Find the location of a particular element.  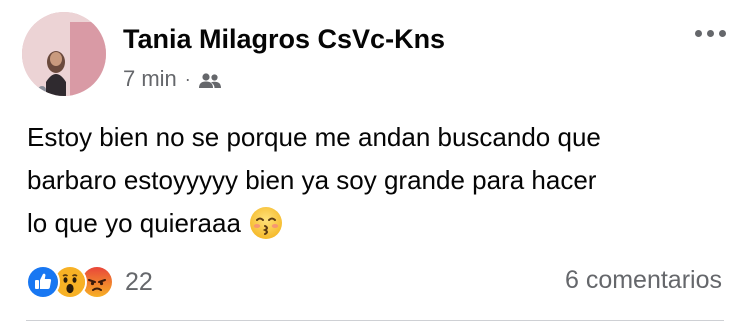

action-divider is located at coordinates (375, 320).